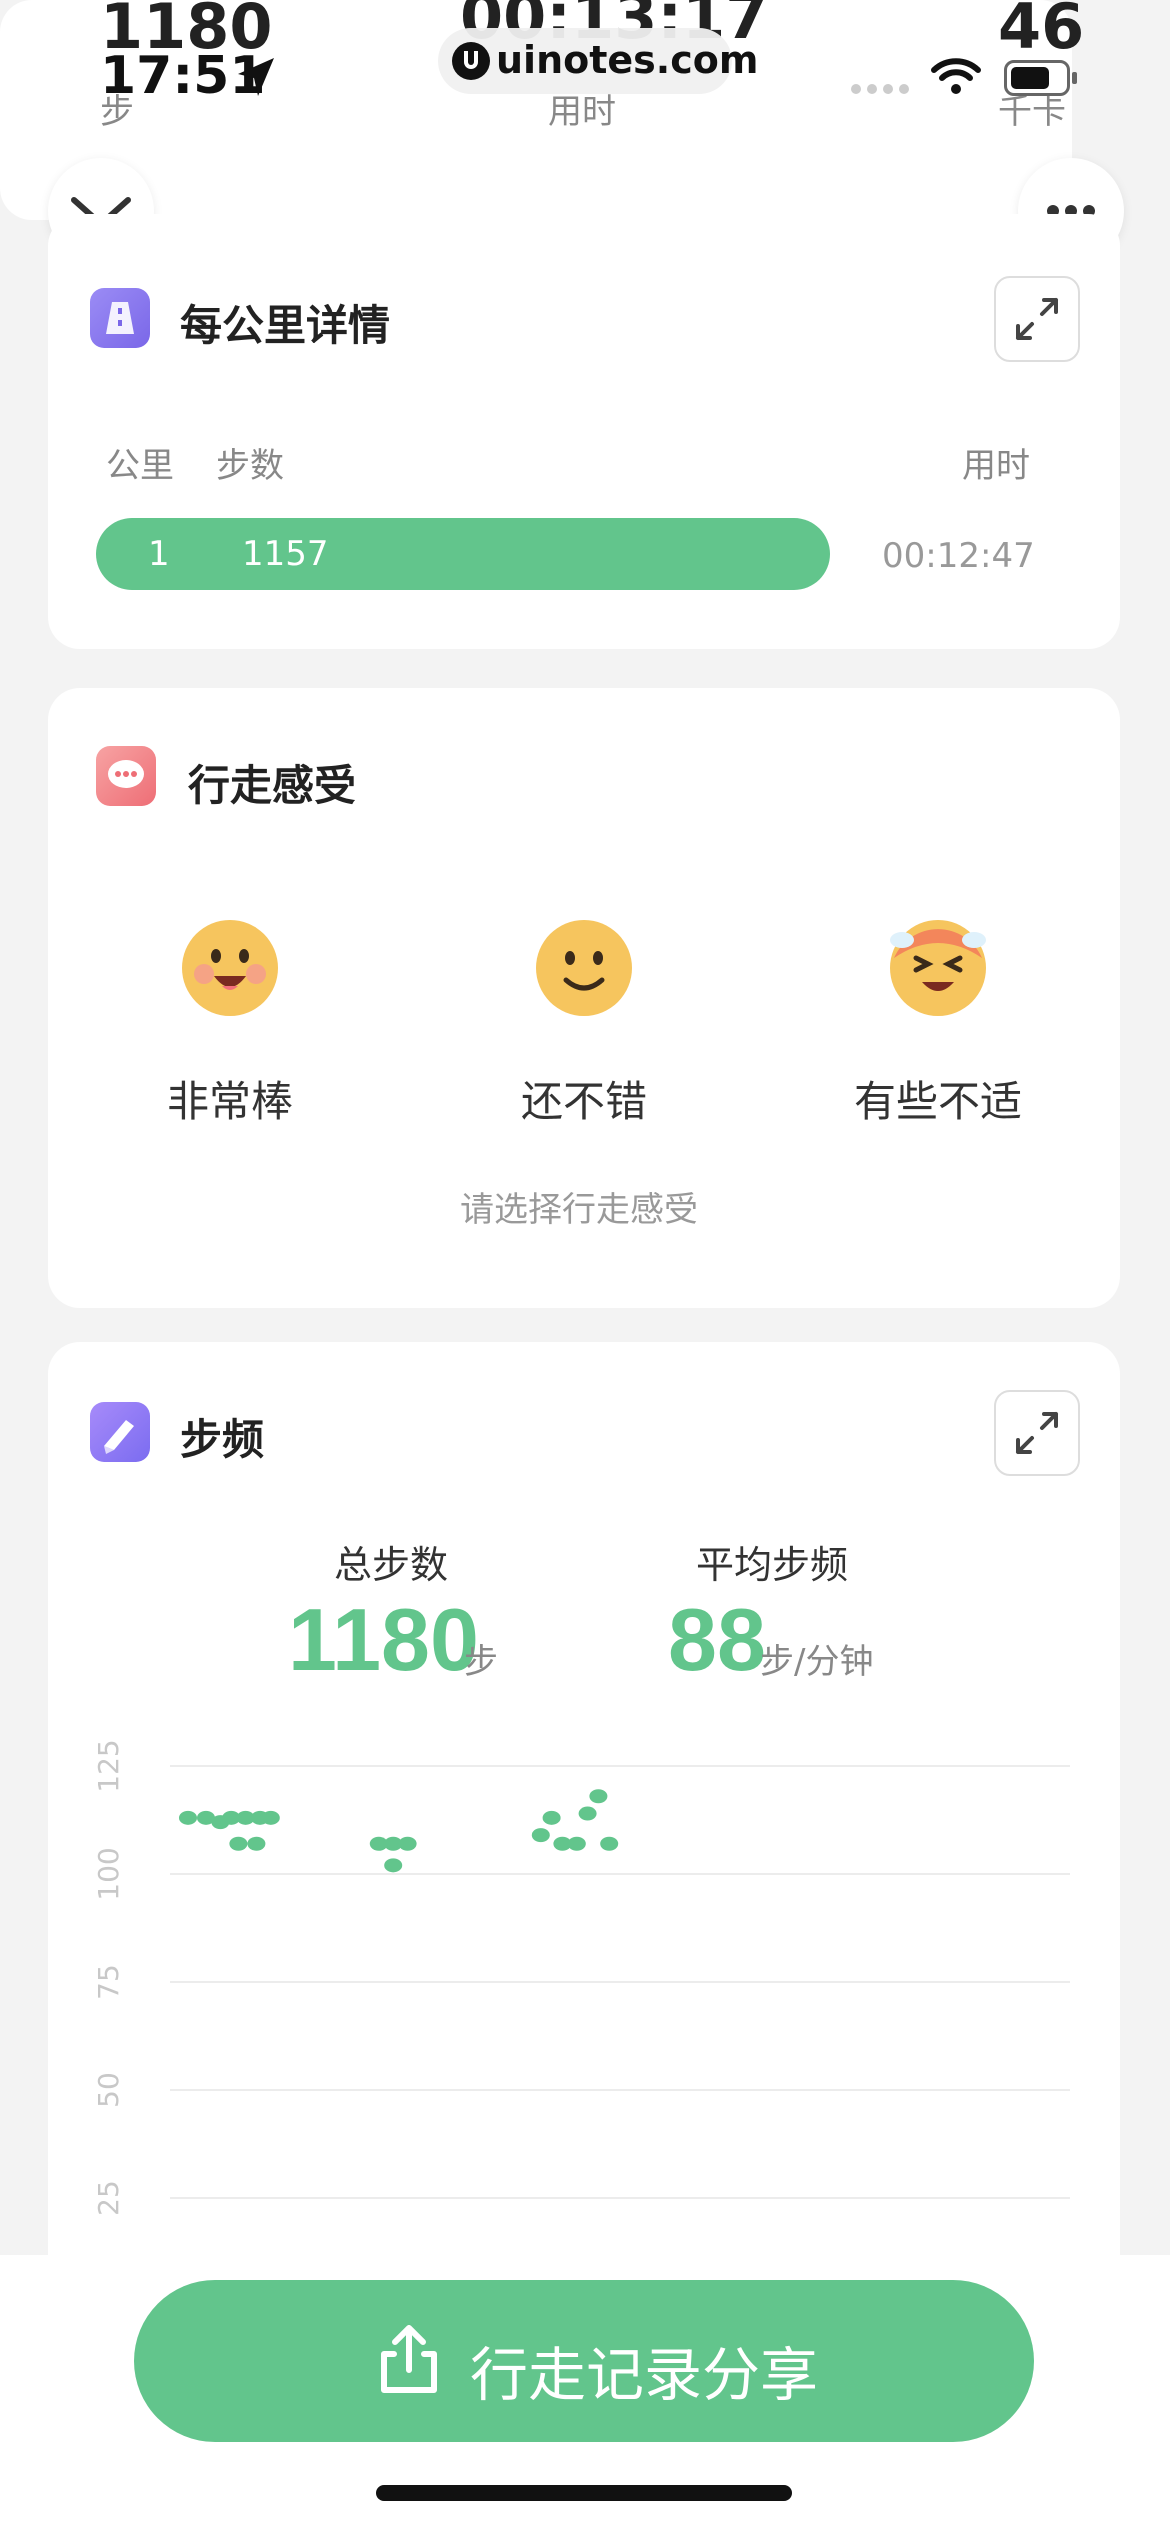 The image size is (1170, 2532). Describe the element at coordinates (880, 89) in the screenshot. I see `signal-dots-icon` at that location.